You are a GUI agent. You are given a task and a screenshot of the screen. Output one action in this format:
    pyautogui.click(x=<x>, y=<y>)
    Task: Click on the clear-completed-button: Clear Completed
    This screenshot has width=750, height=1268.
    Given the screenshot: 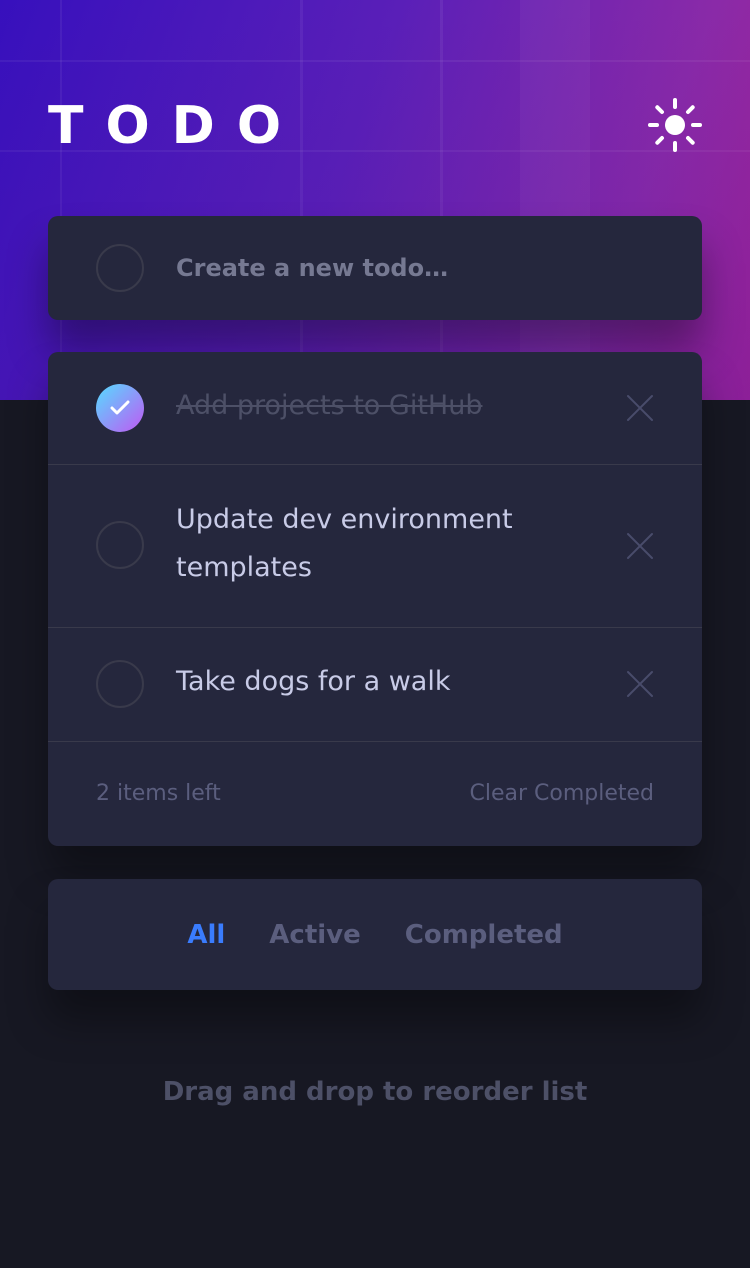 What is the action you would take?
    pyautogui.click(x=561, y=794)
    